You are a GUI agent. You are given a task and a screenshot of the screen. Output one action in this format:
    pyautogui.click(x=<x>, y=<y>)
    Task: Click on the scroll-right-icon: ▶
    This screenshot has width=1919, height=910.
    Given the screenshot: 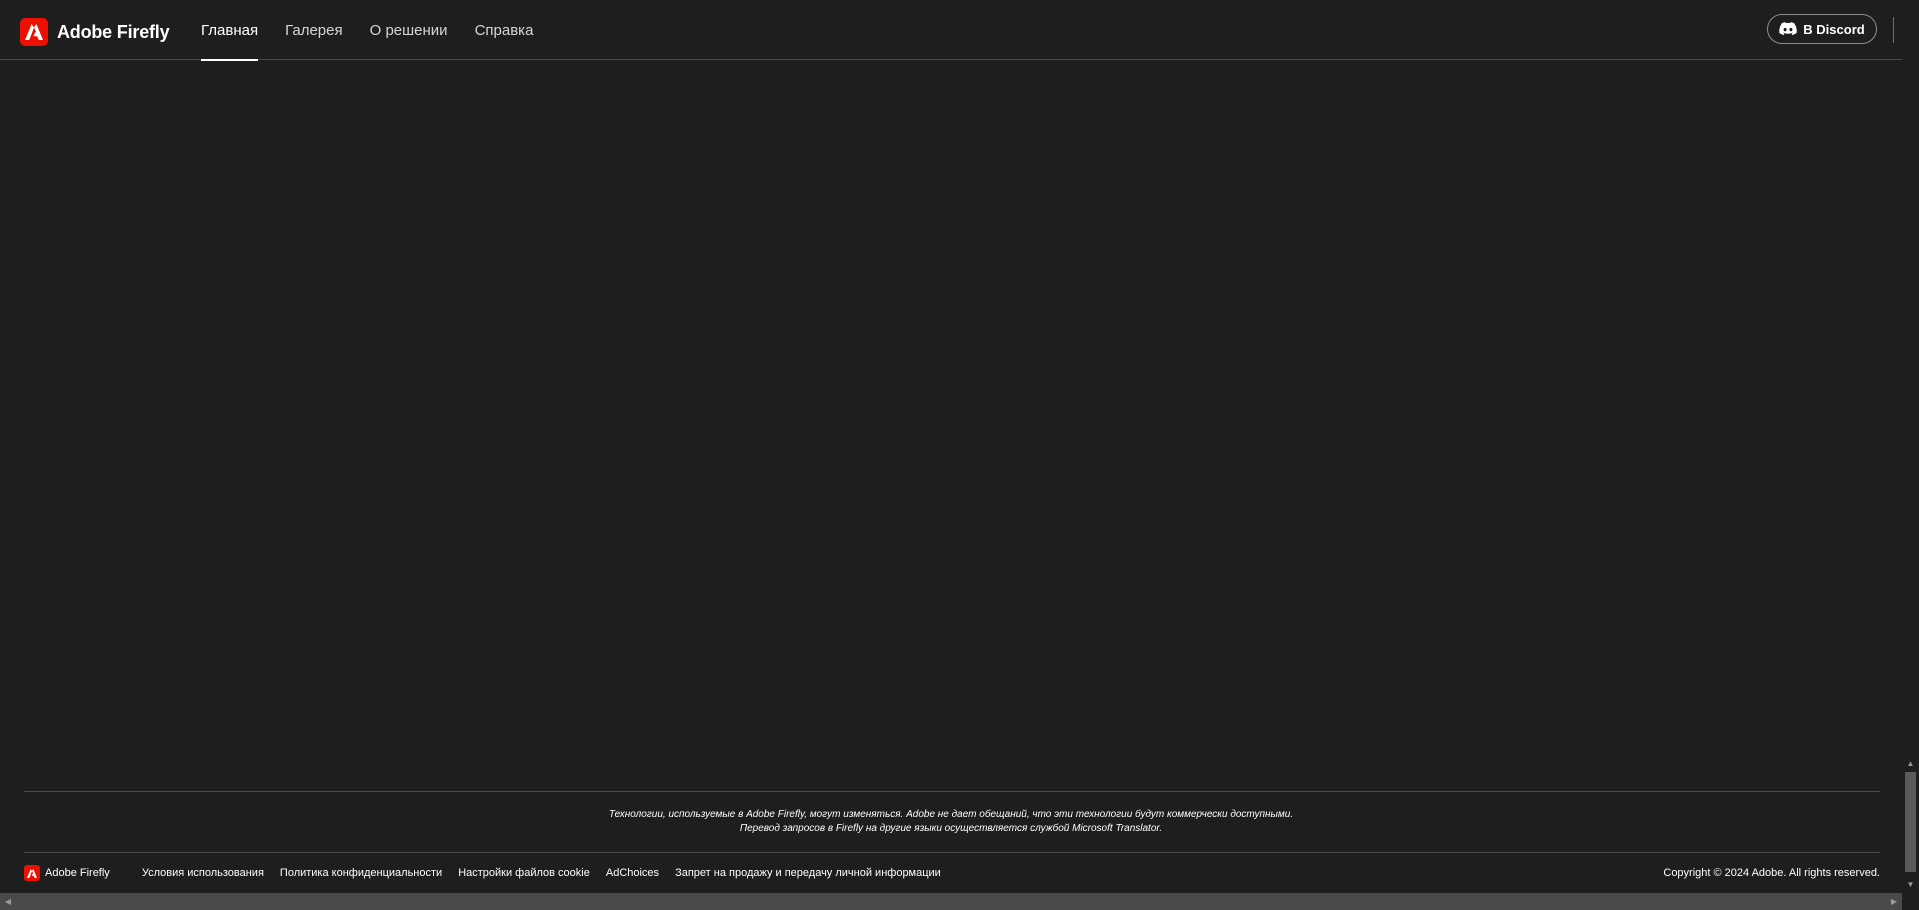 What is the action you would take?
    pyautogui.click(x=1894, y=901)
    